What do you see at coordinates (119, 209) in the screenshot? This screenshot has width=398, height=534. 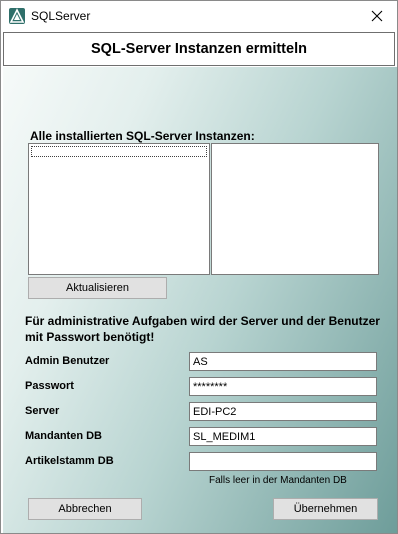 I see `instances-list-left` at bounding box center [119, 209].